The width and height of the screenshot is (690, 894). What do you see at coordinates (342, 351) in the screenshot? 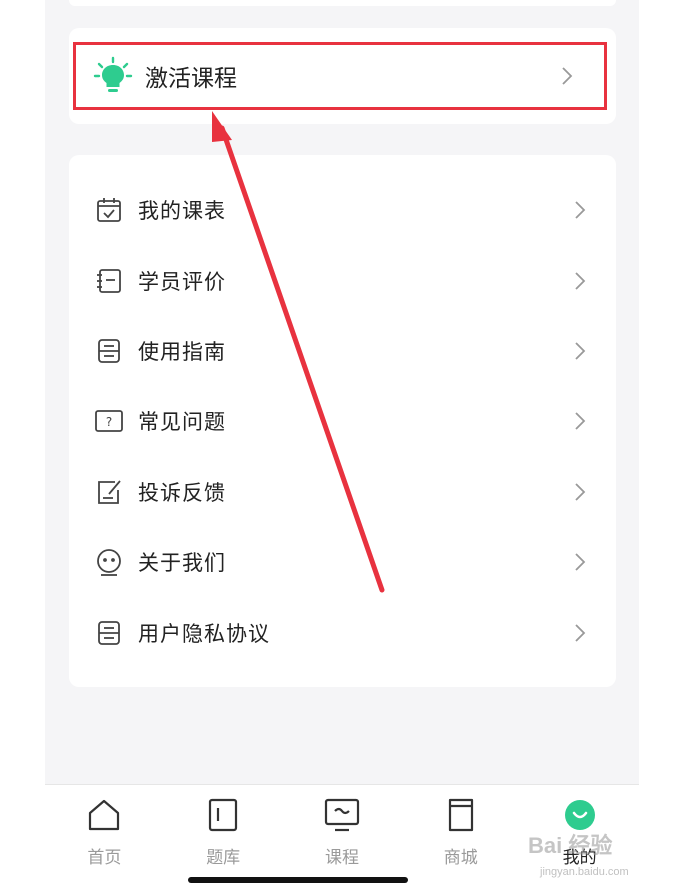
I see `menu-item-guide: 使用指南` at bounding box center [342, 351].